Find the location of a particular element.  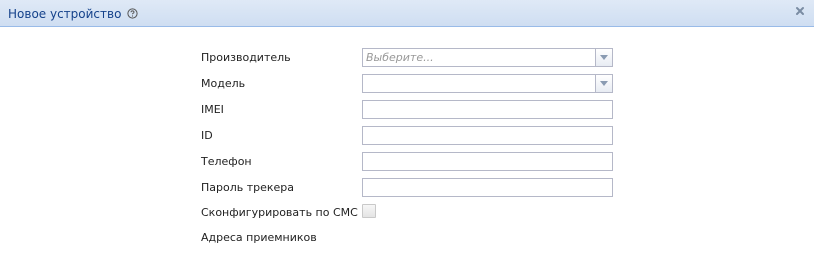

id-field is located at coordinates (487, 135).